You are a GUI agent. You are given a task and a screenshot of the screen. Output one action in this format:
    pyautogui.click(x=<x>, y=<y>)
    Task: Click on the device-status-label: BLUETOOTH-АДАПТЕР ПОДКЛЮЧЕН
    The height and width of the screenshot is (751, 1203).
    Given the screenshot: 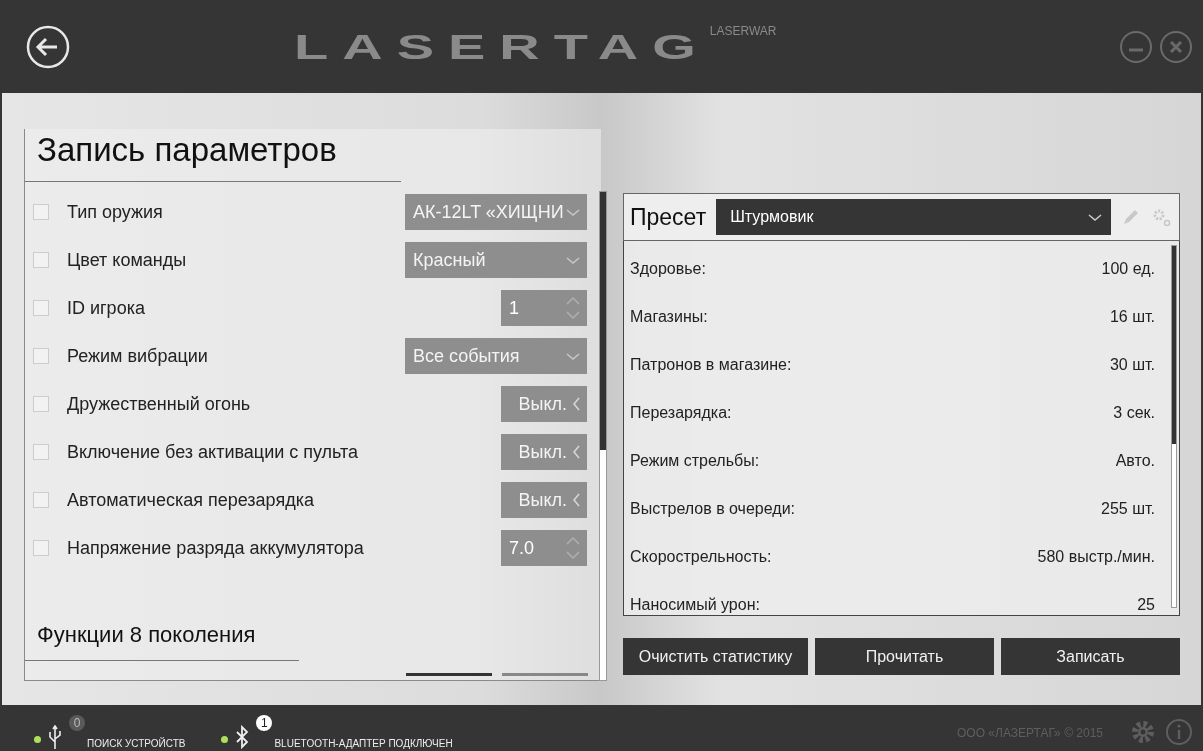 What is the action you would take?
    pyautogui.click(x=363, y=744)
    